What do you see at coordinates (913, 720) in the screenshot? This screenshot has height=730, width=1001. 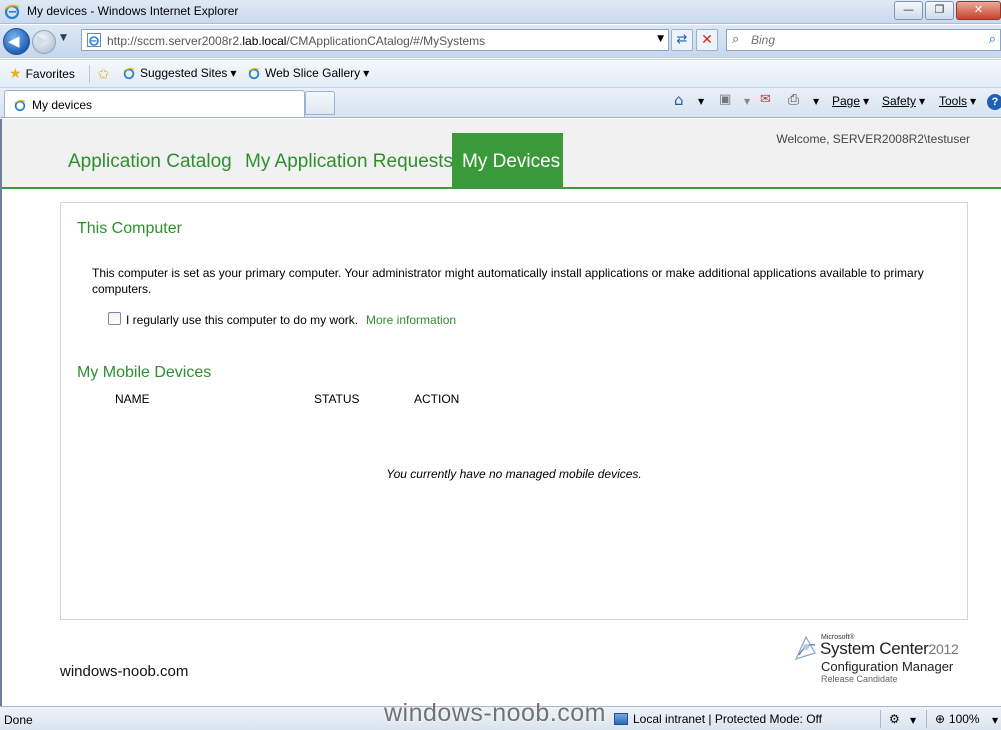 I see `protected-mode-dropdown-icon: ▼` at bounding box center [913, 720].